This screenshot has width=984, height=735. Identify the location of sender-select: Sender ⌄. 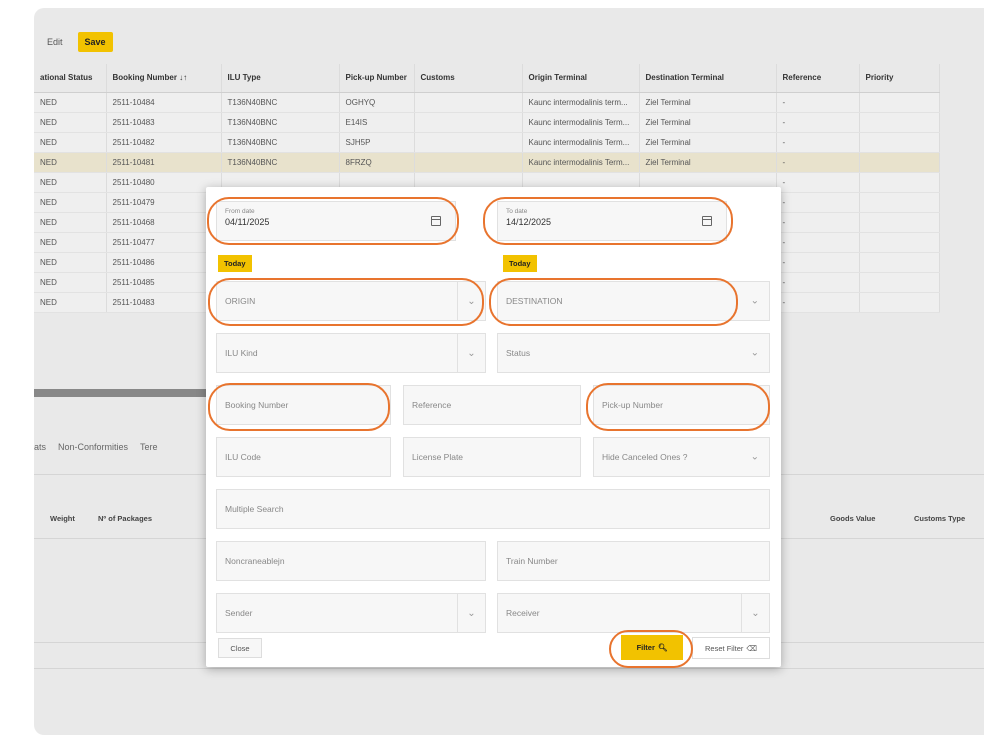
(351, 613).